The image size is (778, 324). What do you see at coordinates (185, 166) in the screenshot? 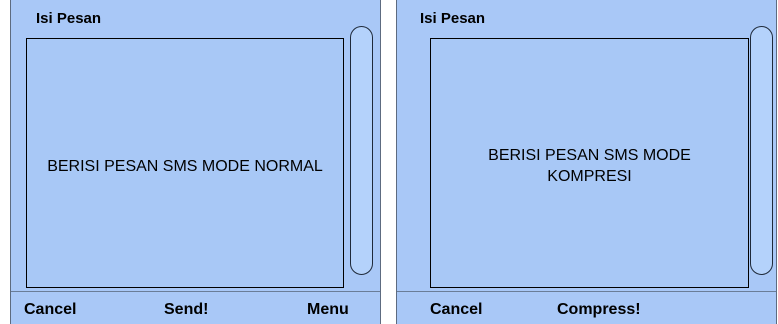
I see `message-text: BERISI PESAN SMS MODE NORMAL` at bounding box center [185, 166].